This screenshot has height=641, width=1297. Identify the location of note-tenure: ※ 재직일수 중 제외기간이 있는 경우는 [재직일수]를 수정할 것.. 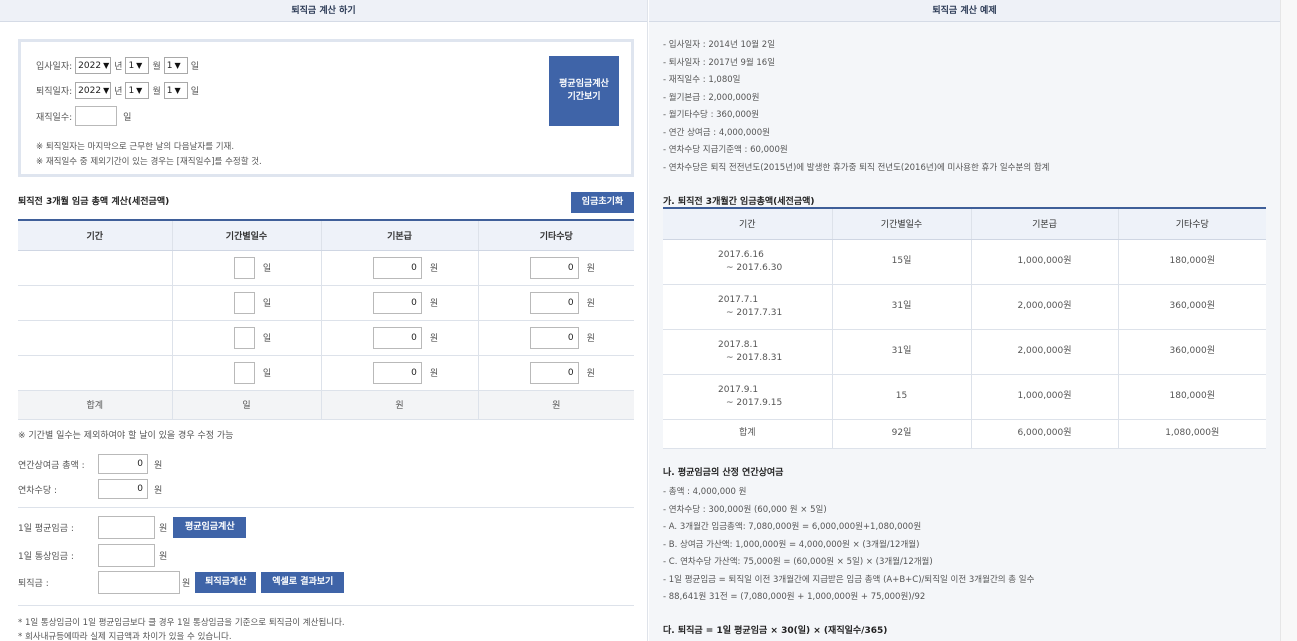
(149, 162).